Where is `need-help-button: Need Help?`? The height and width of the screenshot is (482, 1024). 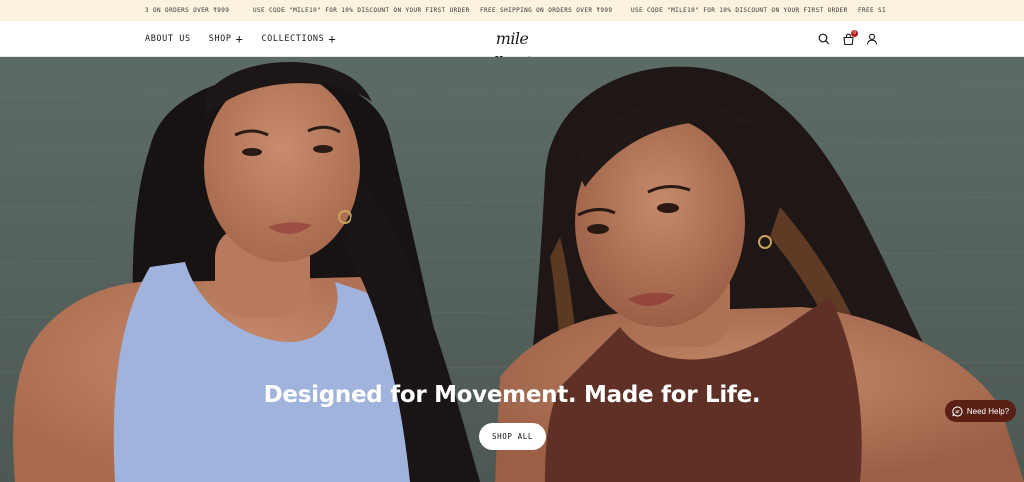 need-help-button: Need Help? is located at coordinates (980, 411).